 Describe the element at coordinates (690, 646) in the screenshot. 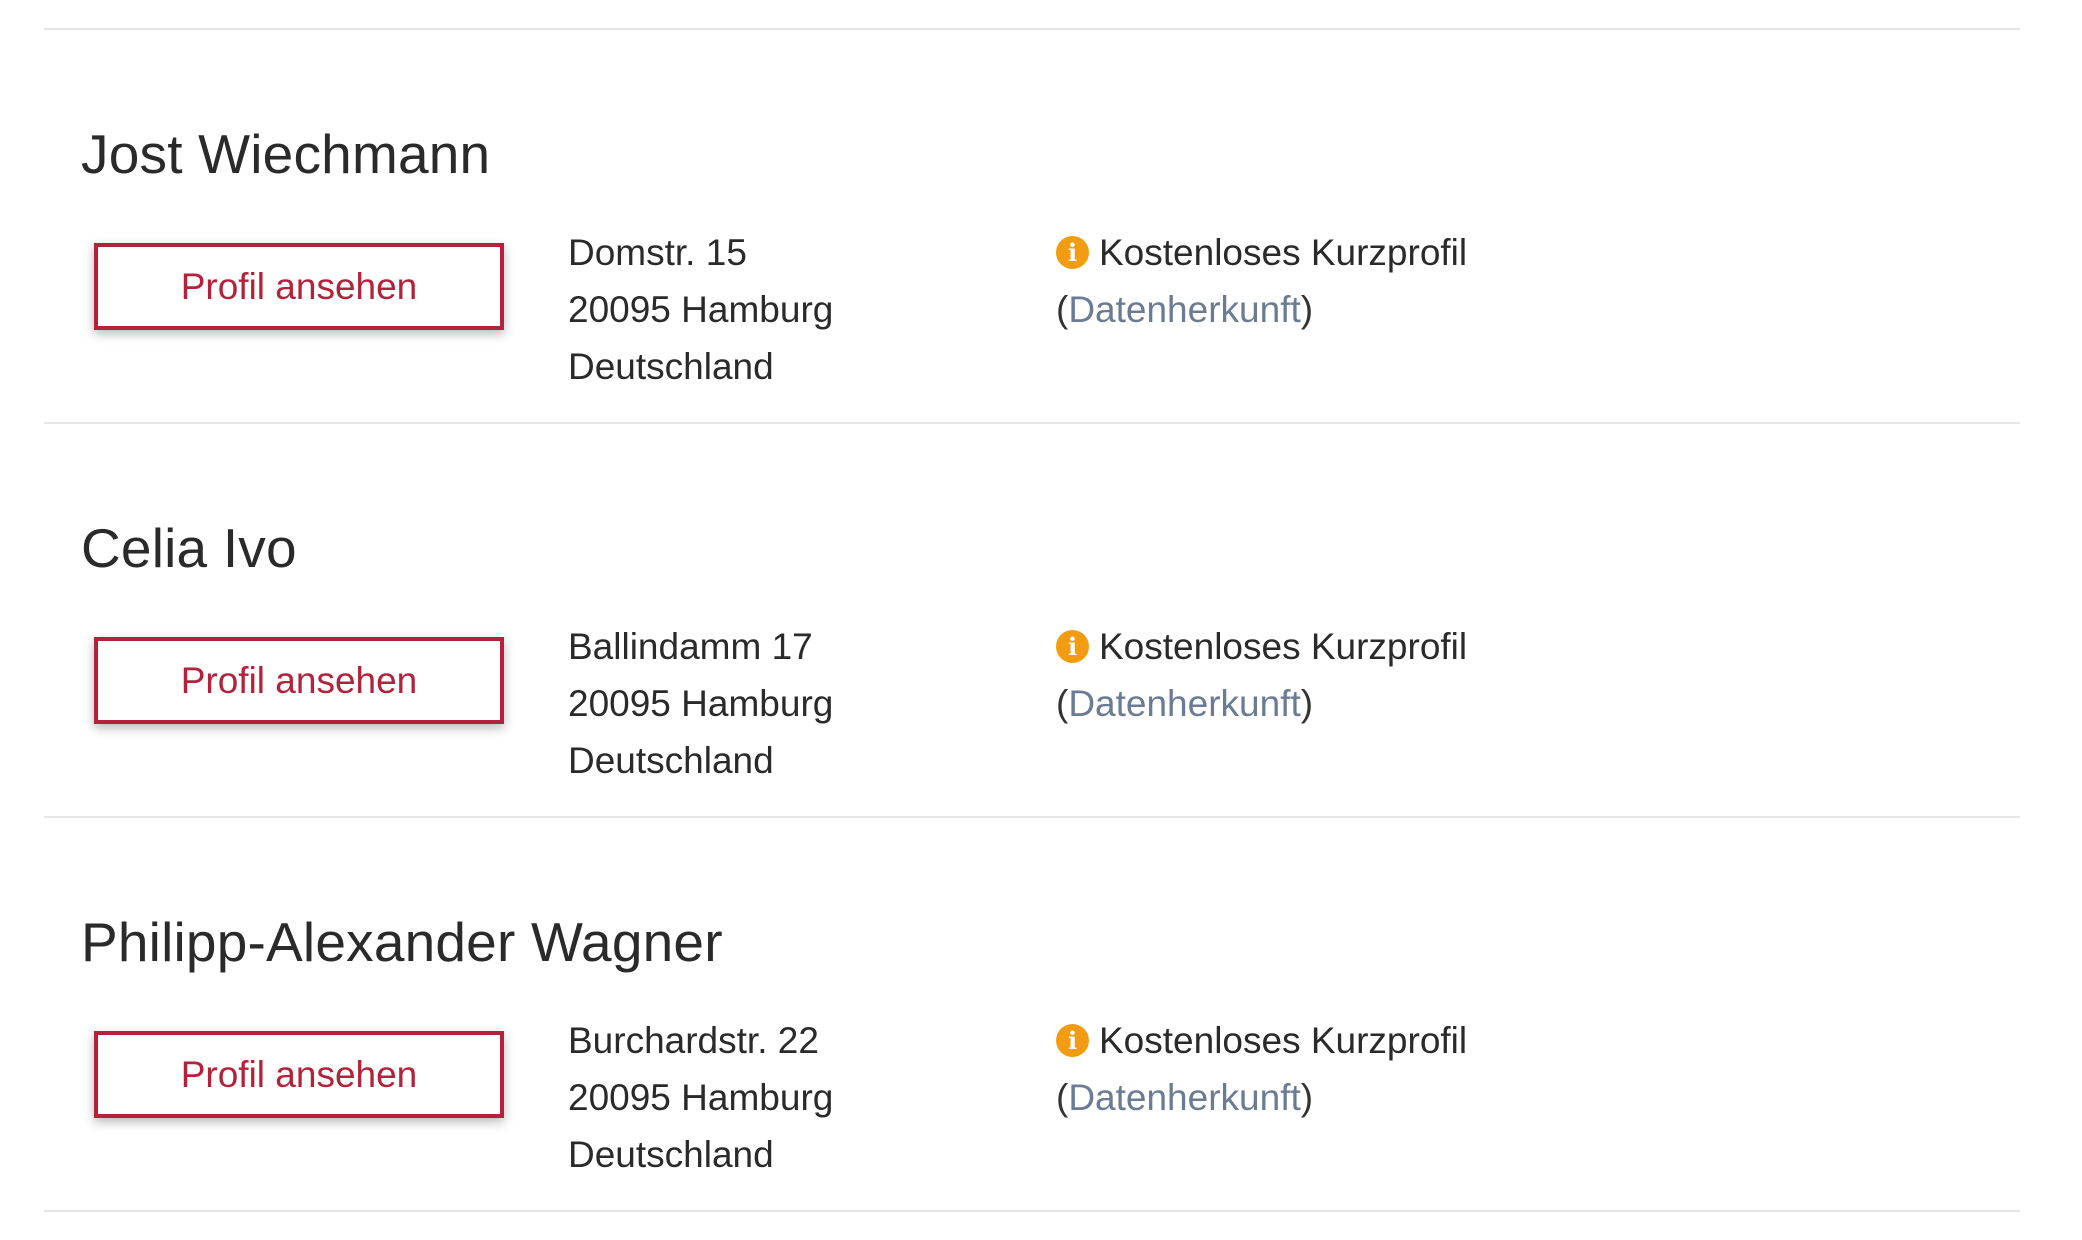

I see `address-street: Ballindamm 17` at that location.